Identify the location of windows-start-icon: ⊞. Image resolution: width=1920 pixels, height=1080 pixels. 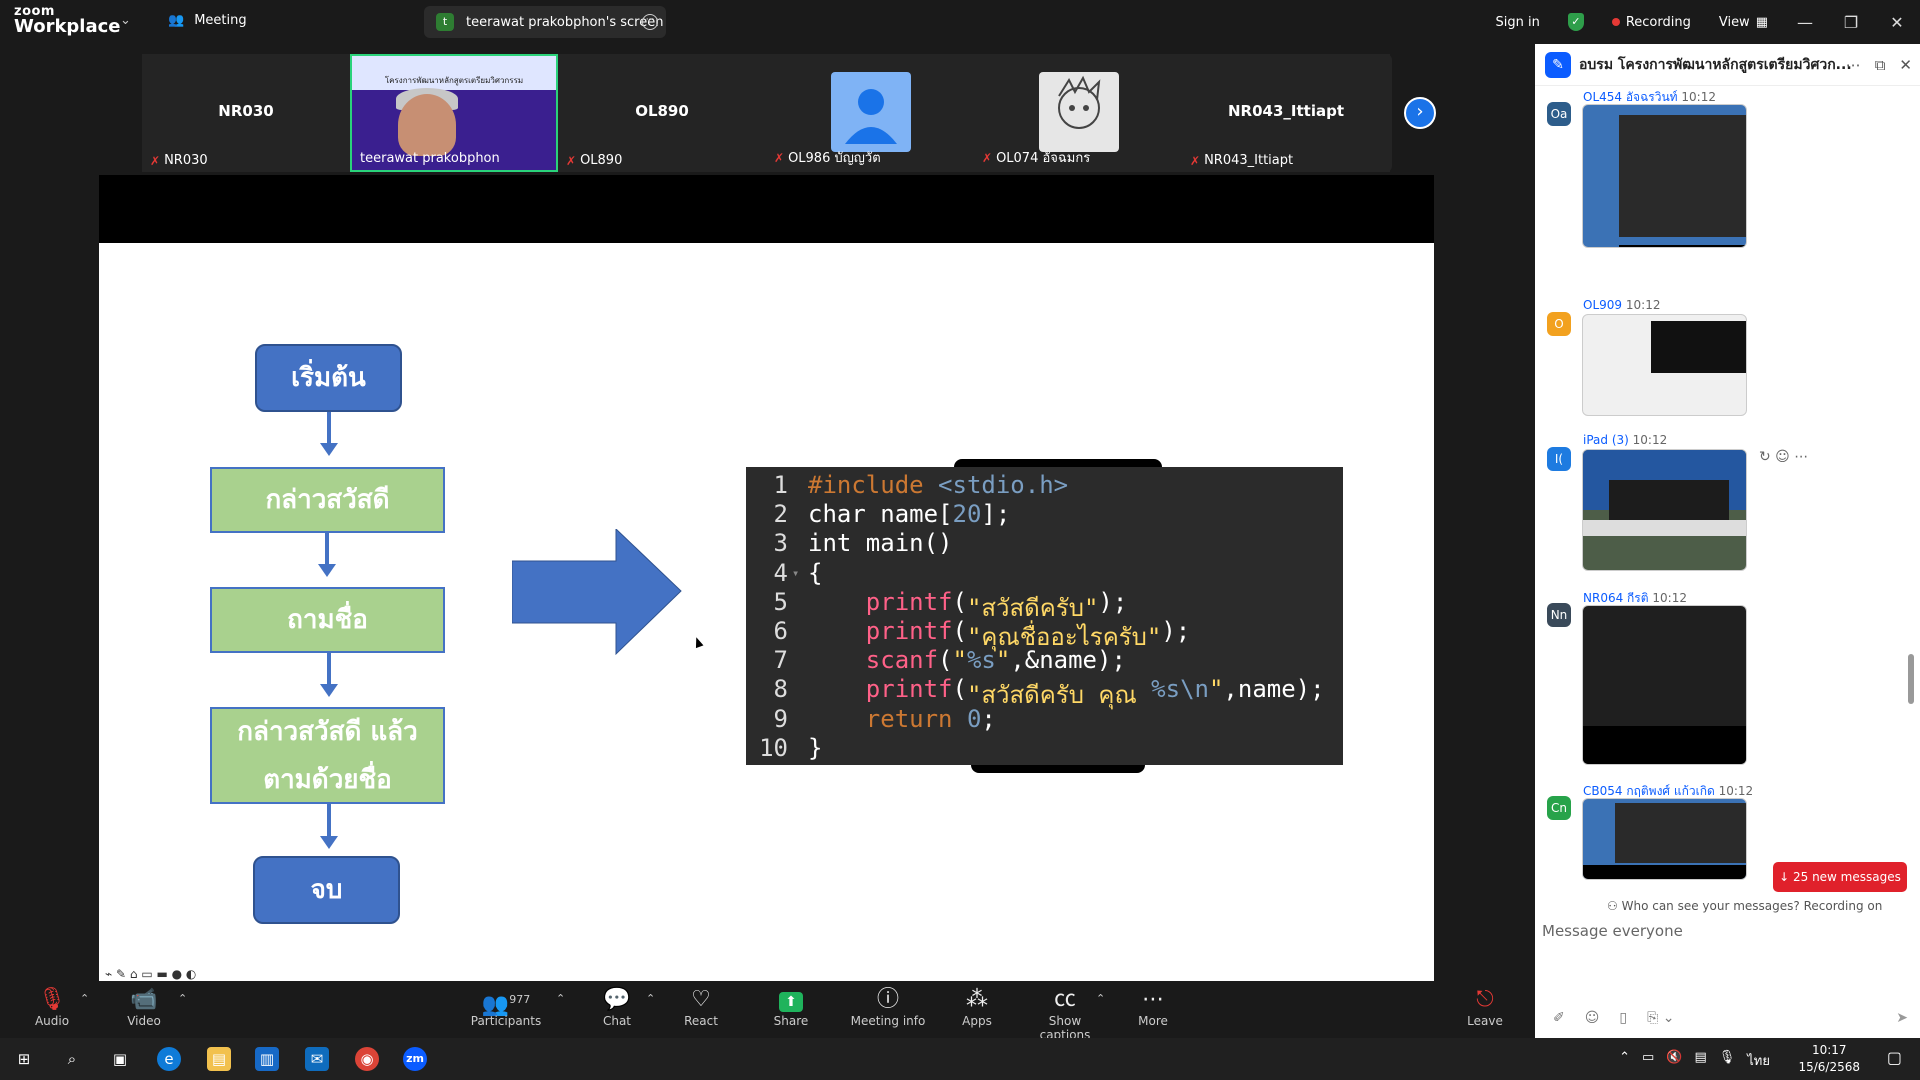
(24, 1059).